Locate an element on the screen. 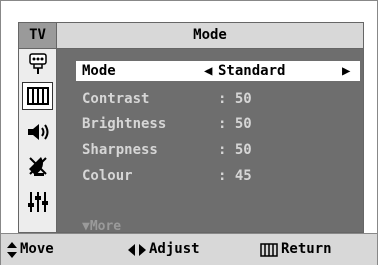  menu-item-brightness: Brightness : 50 is located at coordinates (218, 124).